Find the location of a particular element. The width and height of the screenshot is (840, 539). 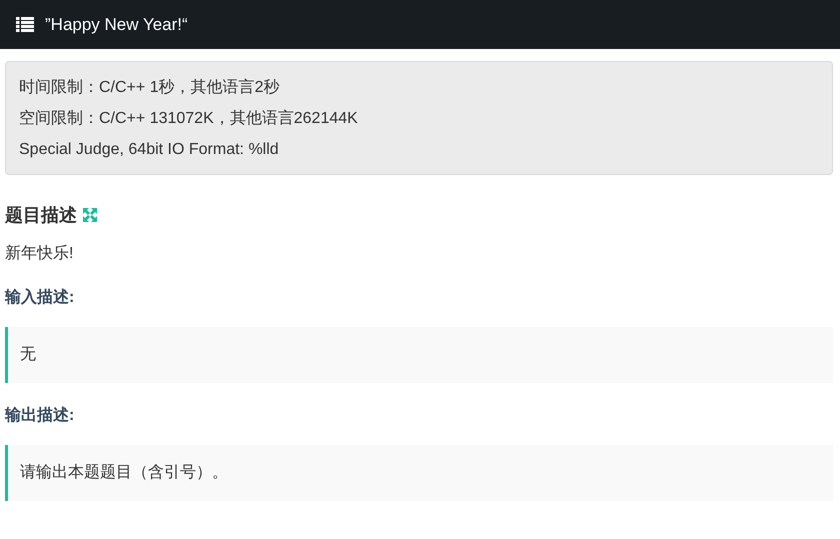

description-quote: 请输出本题题目（含引号）。 is located at coordinates (419, 473).